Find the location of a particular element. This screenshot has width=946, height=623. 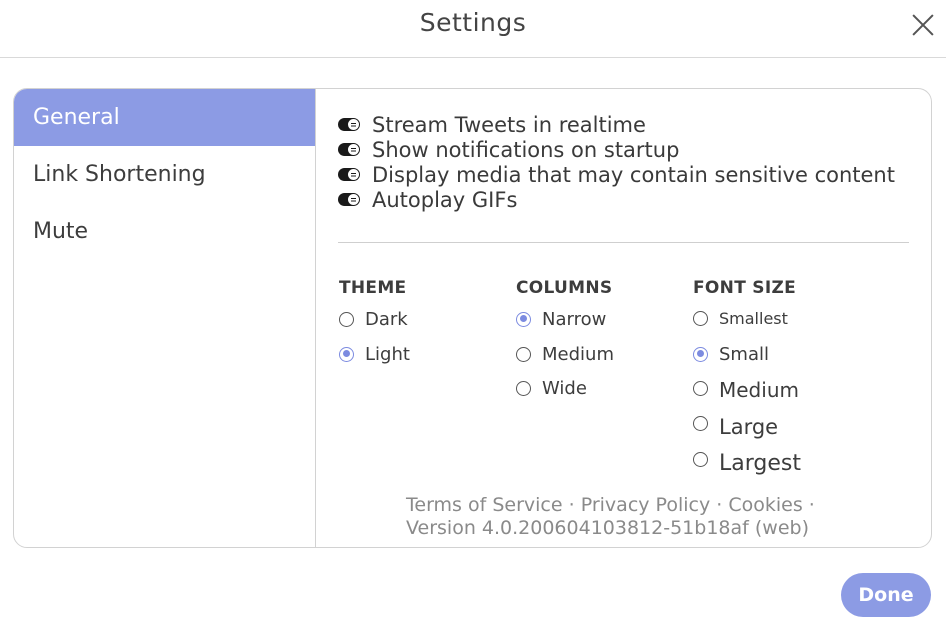

columns-option-medium: Medium is located at coordinates (565, 354).